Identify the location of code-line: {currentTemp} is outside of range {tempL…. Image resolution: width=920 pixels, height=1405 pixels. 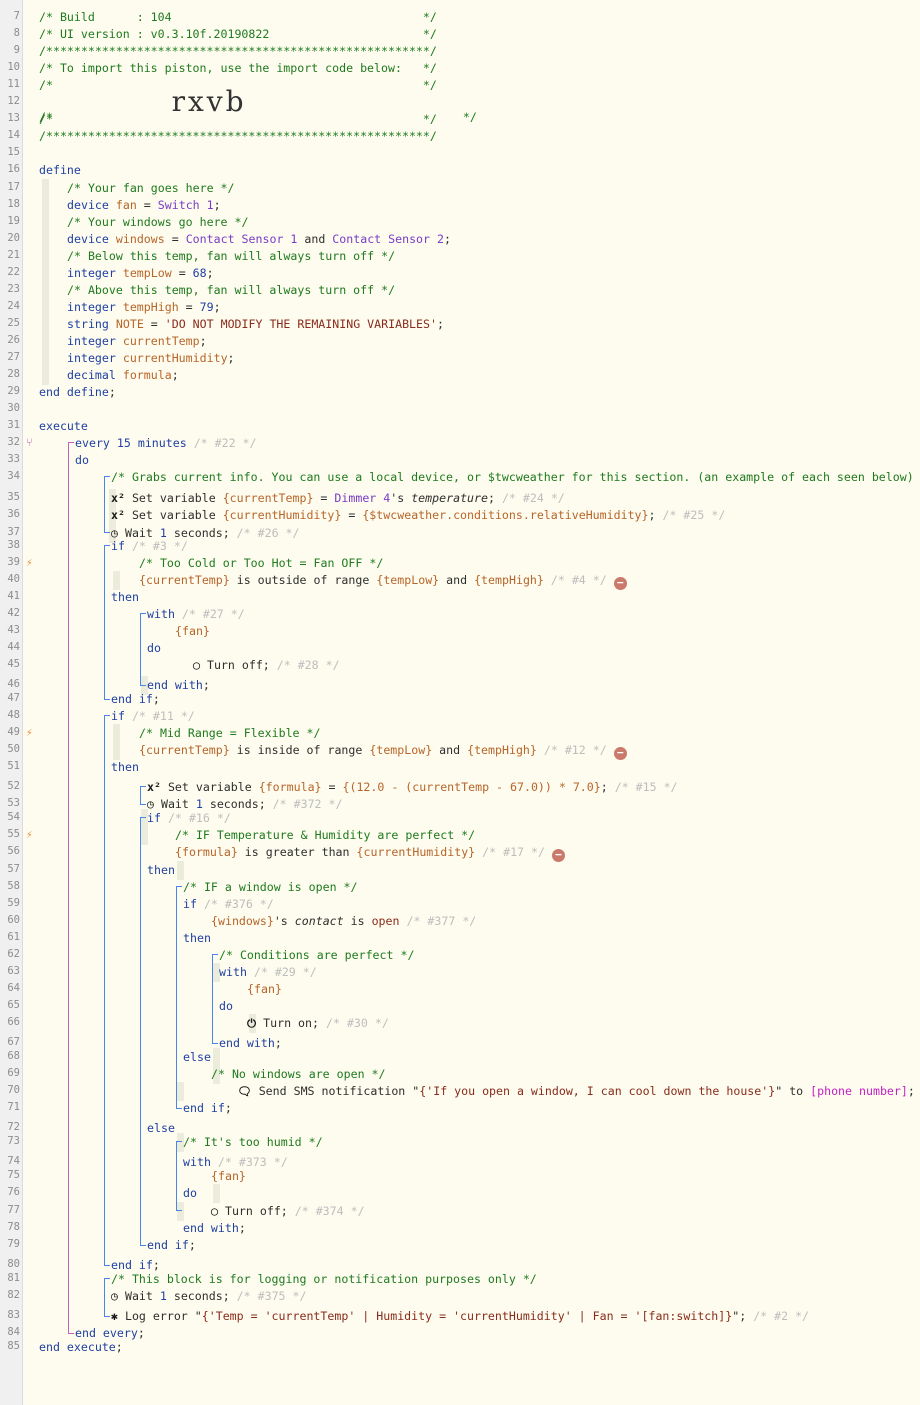
(383, 581).